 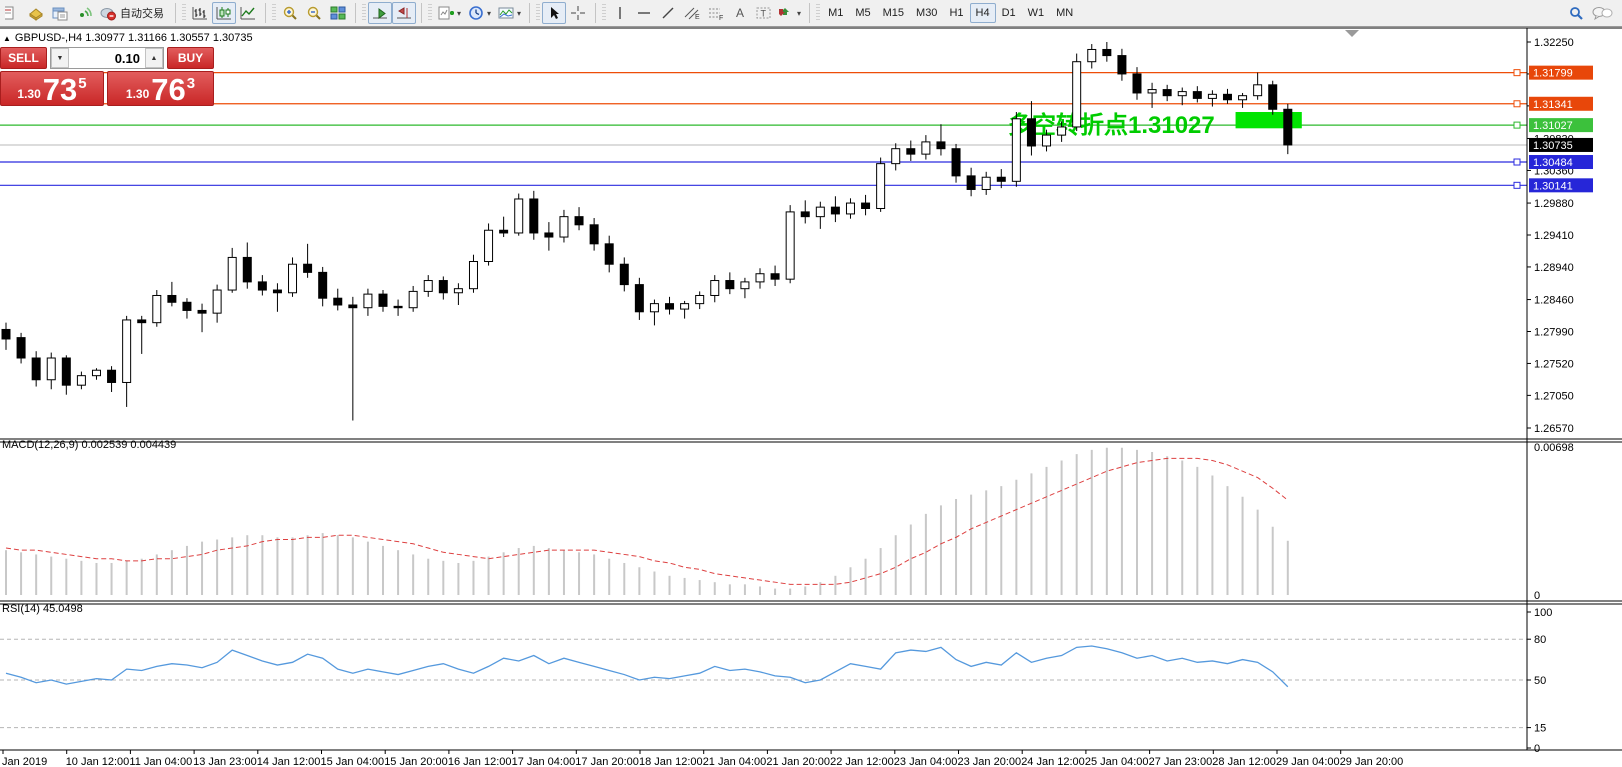 What do you see at coordinates (1244, 761) in the screenshot?
I see `time-tick-label: 28 Jan 12:00` at bounding box center [1244, 761].